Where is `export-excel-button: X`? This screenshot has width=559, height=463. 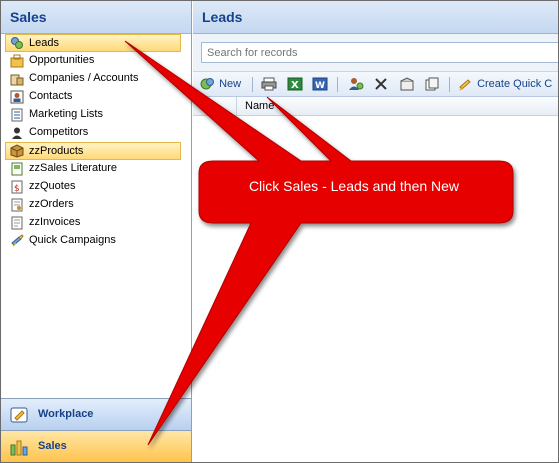
export-excel-button: X is located at coordinates (295, 85).